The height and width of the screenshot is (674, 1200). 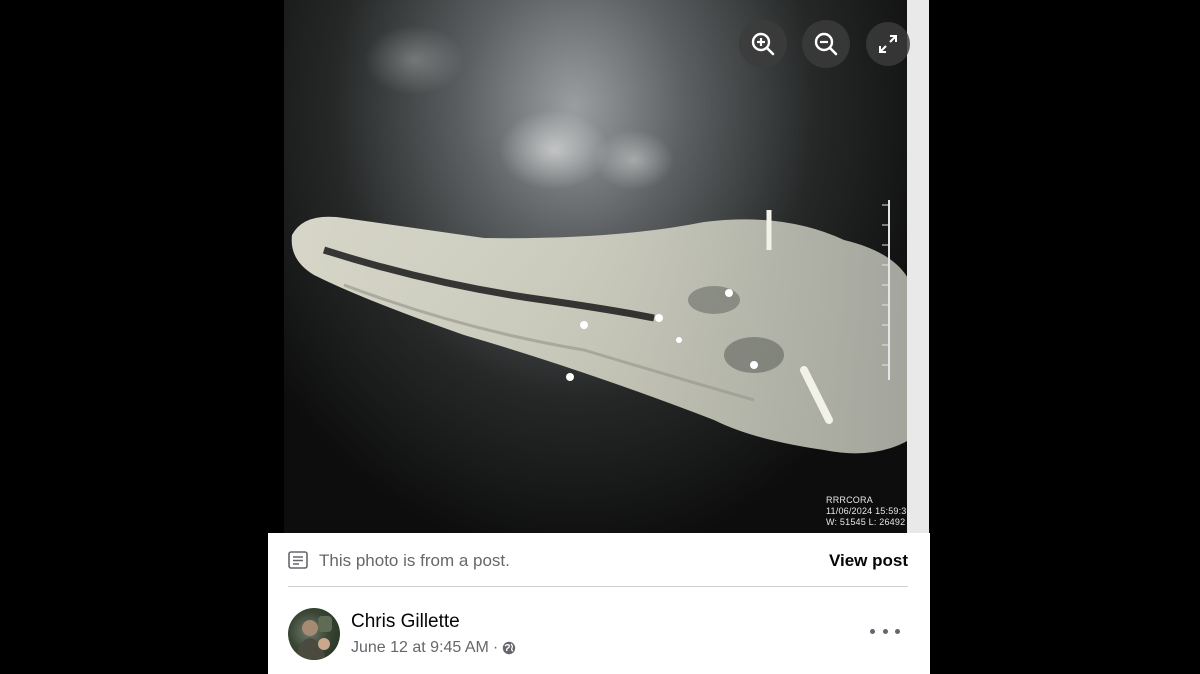 I want to click on zoom-out-button, so click(x=826, y=44).